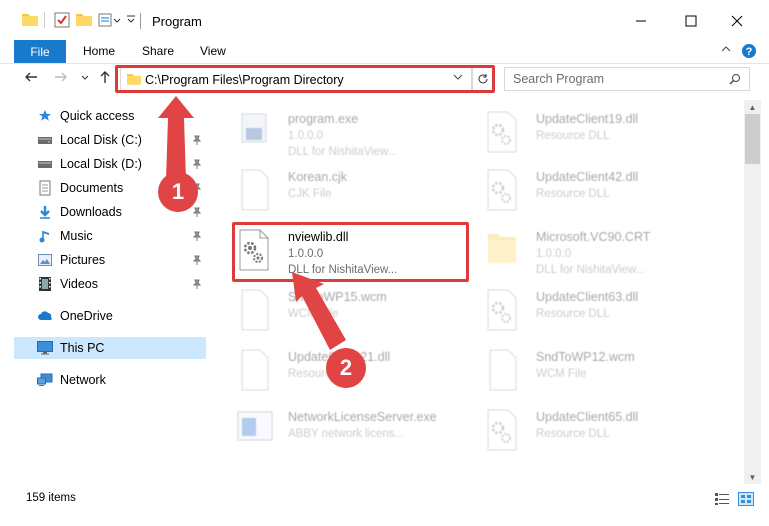  What do you see at coordinates (752, 107) in the screenshot?
I see `scroll-up-icon: ▲` at bounding box center [752, 107].